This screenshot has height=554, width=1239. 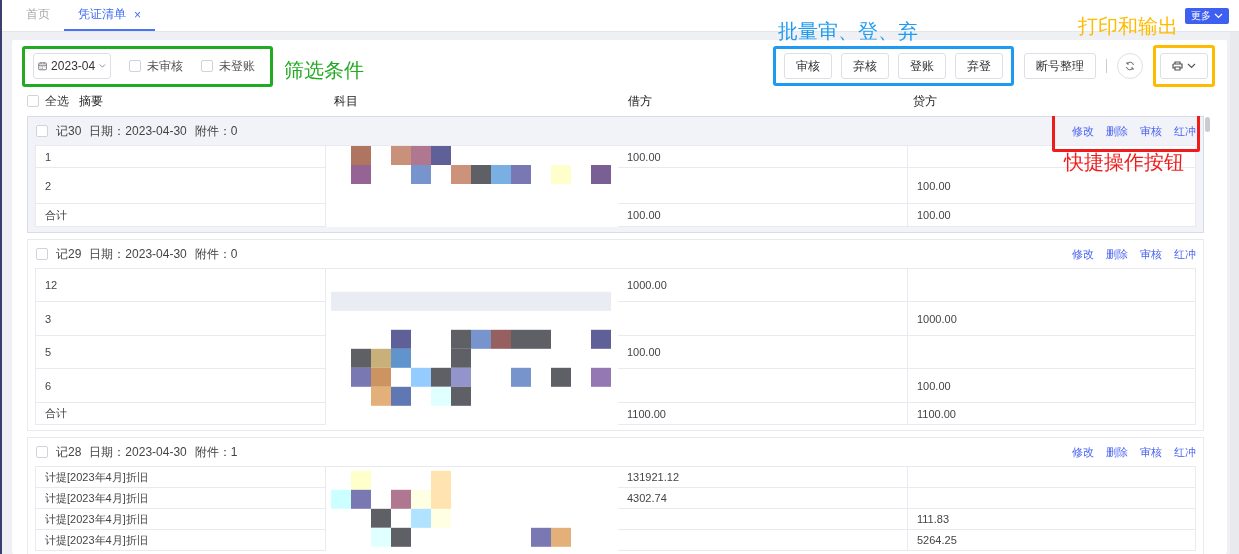 I want to click on renumber-button: 断号整理, so click(x=1060, y=66).